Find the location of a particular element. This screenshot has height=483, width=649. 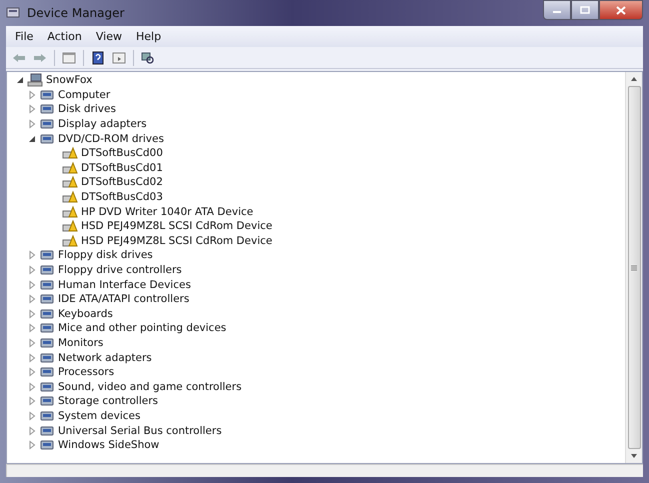

device-category: Processors is located at coordinates (86, 372).